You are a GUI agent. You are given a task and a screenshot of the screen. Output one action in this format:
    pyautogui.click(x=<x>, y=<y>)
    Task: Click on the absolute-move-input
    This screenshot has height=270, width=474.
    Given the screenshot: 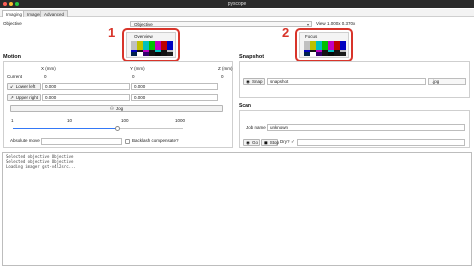 What is the action you would take?
    pyautogui.click(x=81, y=141)
    